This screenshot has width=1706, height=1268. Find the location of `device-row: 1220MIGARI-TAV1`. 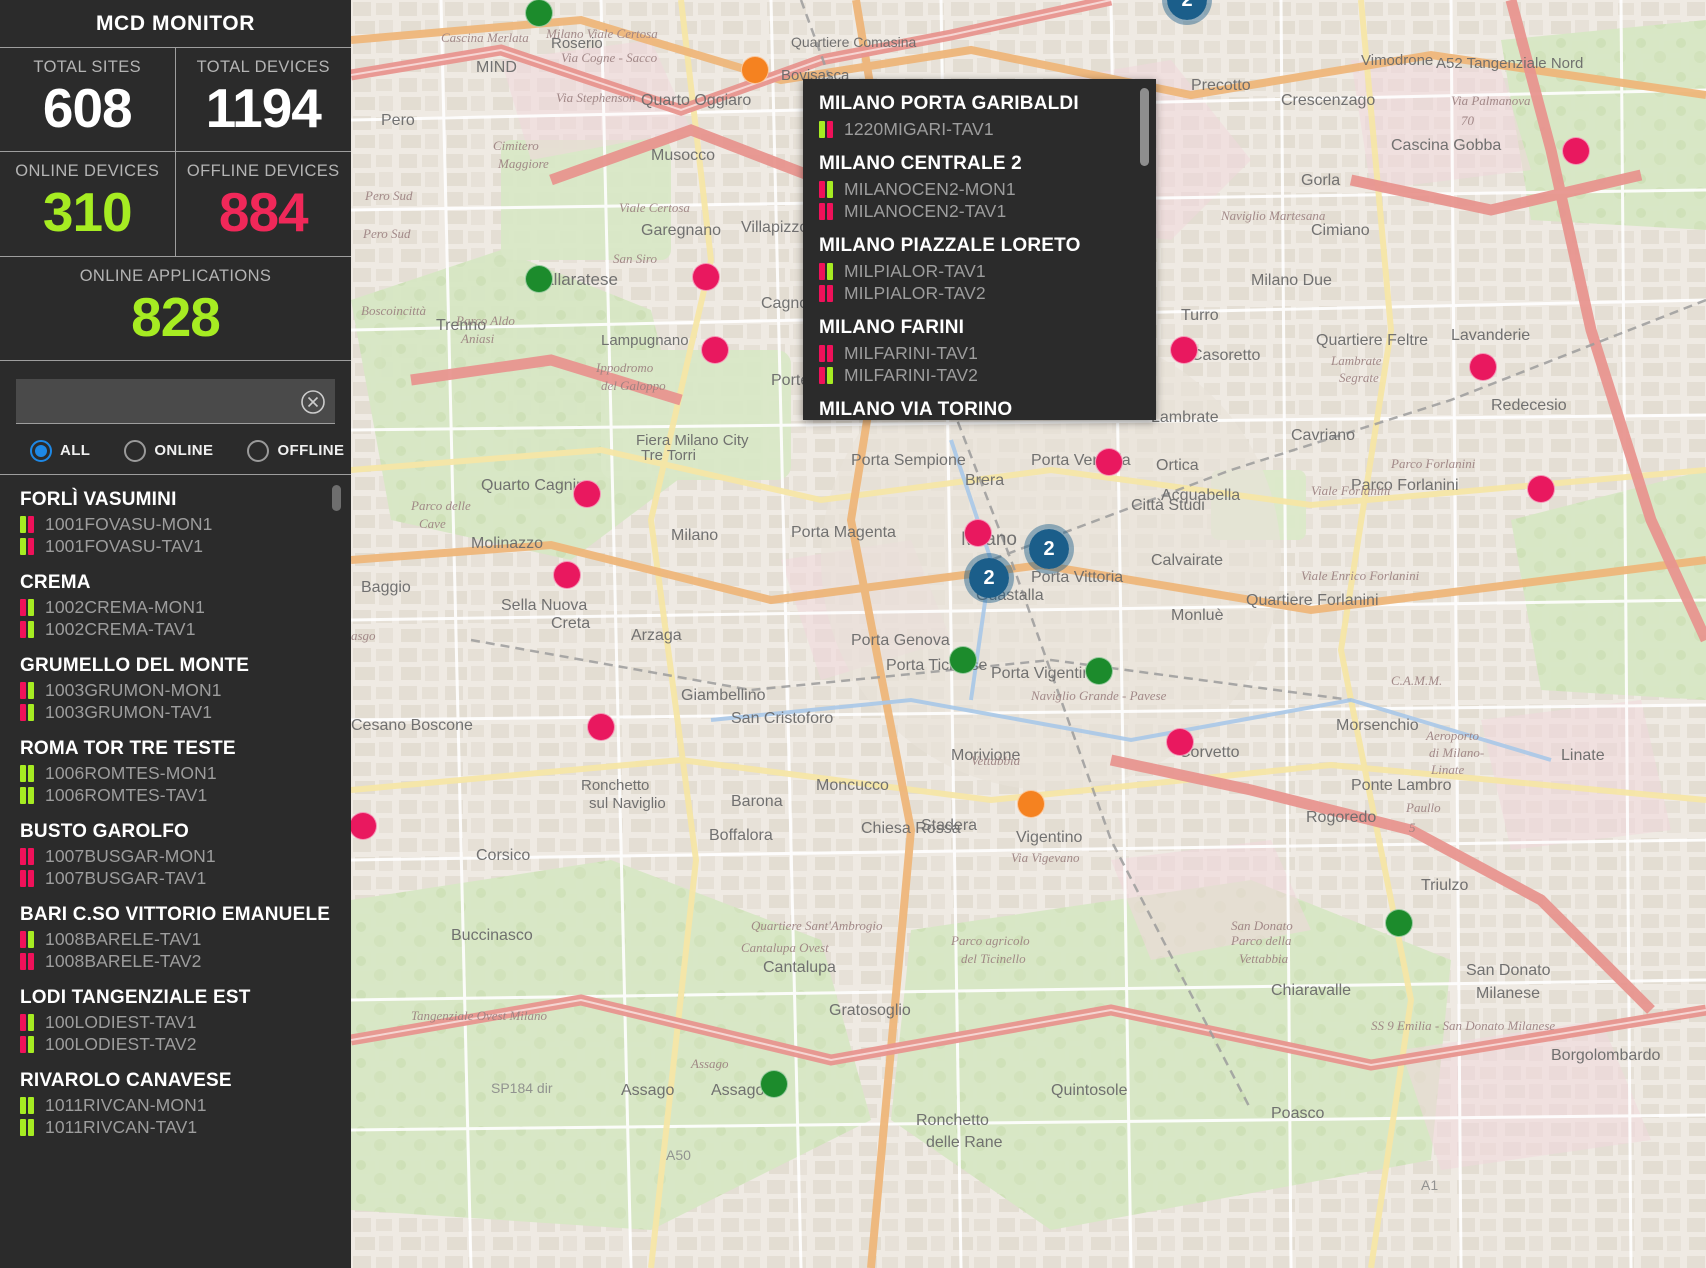

device-row: 1220MIGARI-TAV1 is located at coordinates (980, 129).